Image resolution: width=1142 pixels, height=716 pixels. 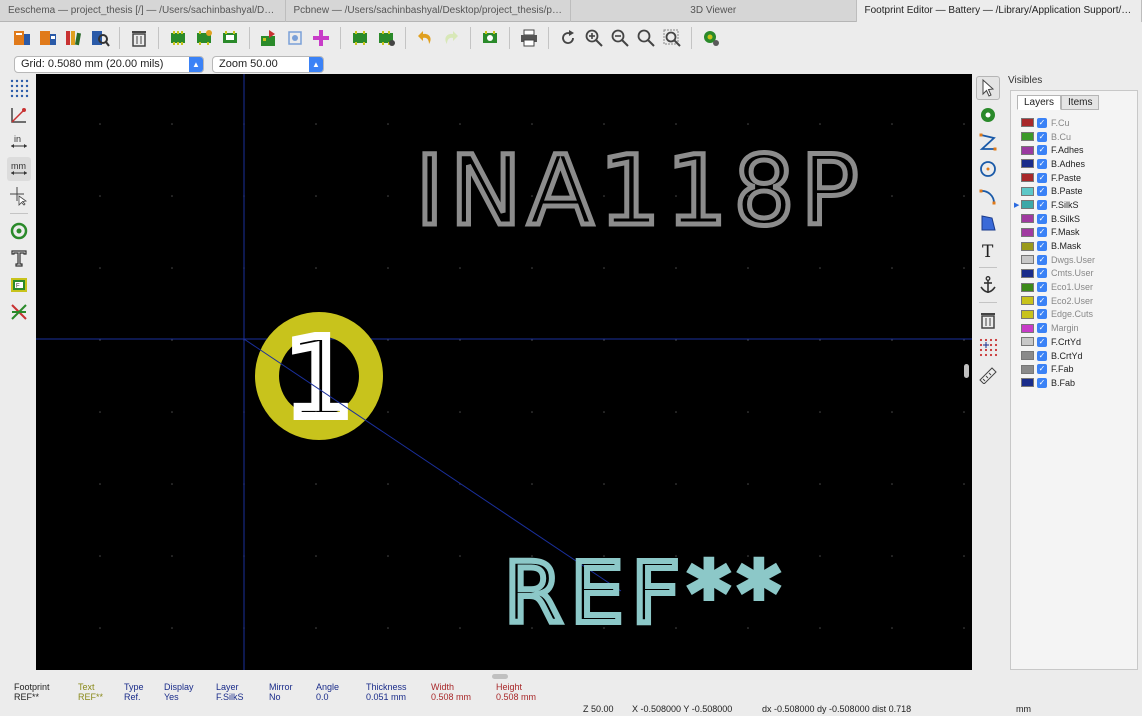 I want to click on layer-row: ✓ Eco1.User, so click(x=1077, y=287).